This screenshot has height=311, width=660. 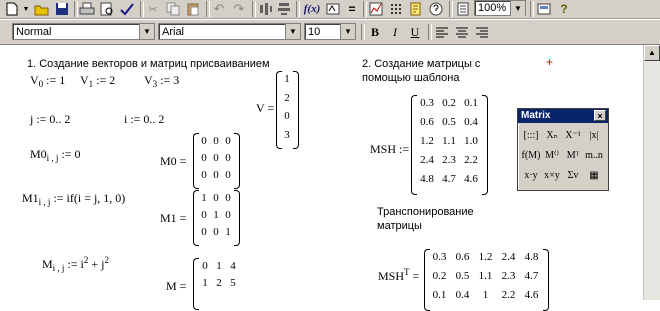 I want to click on msht-cell: 2.4, so click(x=508, y=257).